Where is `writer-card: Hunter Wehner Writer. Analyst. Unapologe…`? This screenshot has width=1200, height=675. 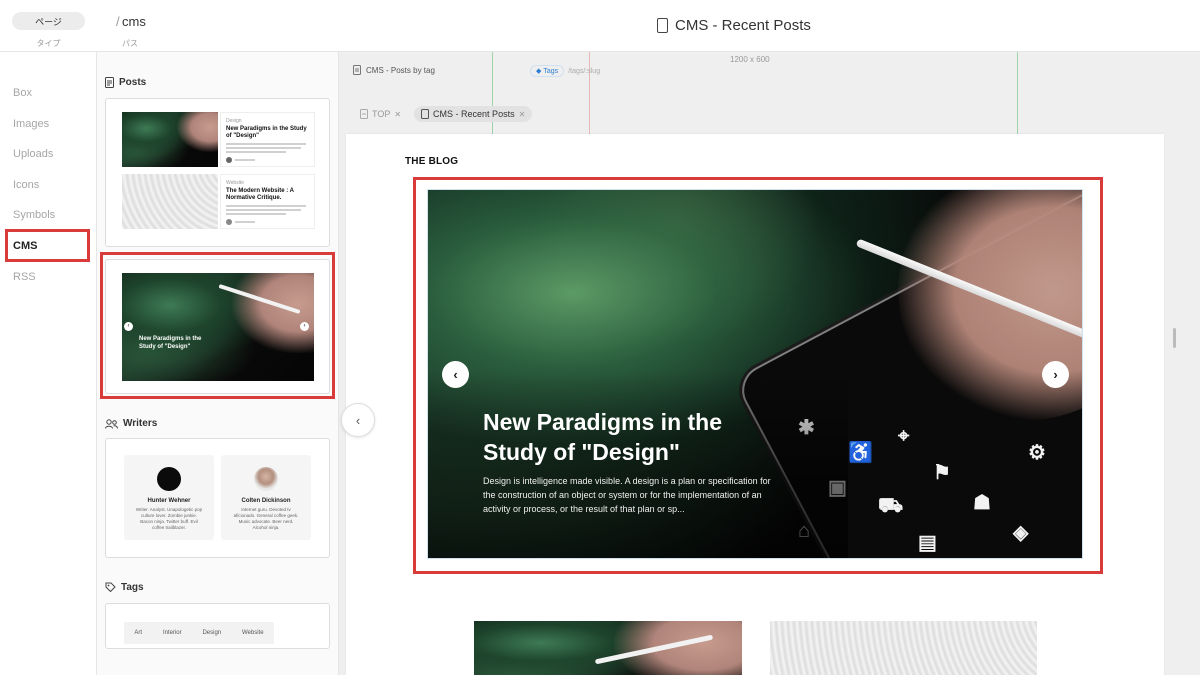 writer-card: Hunter Wehner Writer. Analyst. Unapologe… is located at coordinates (169, 497).